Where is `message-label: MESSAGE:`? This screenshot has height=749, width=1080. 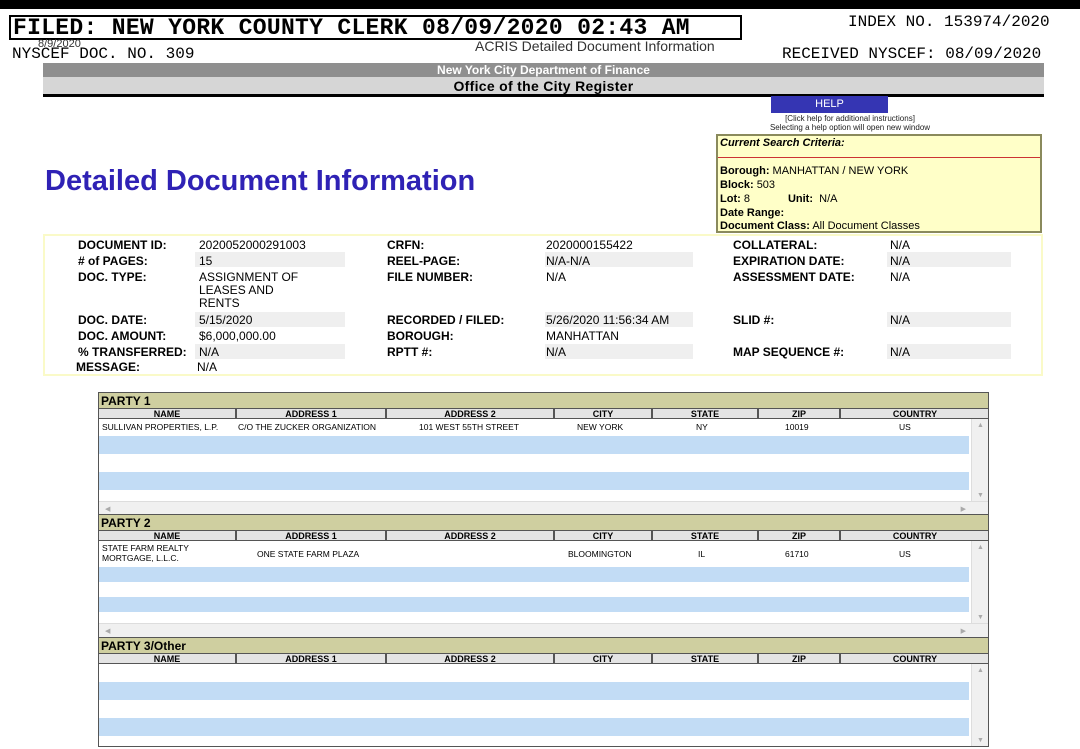
message-label: MESSAGE: is located at coordinates (108, 367).